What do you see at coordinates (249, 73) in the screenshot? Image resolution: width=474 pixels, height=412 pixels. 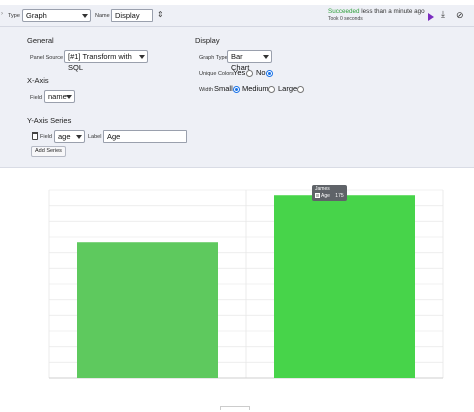 I see `unique-colors-yes-radio` at bounding box center [249, 73].